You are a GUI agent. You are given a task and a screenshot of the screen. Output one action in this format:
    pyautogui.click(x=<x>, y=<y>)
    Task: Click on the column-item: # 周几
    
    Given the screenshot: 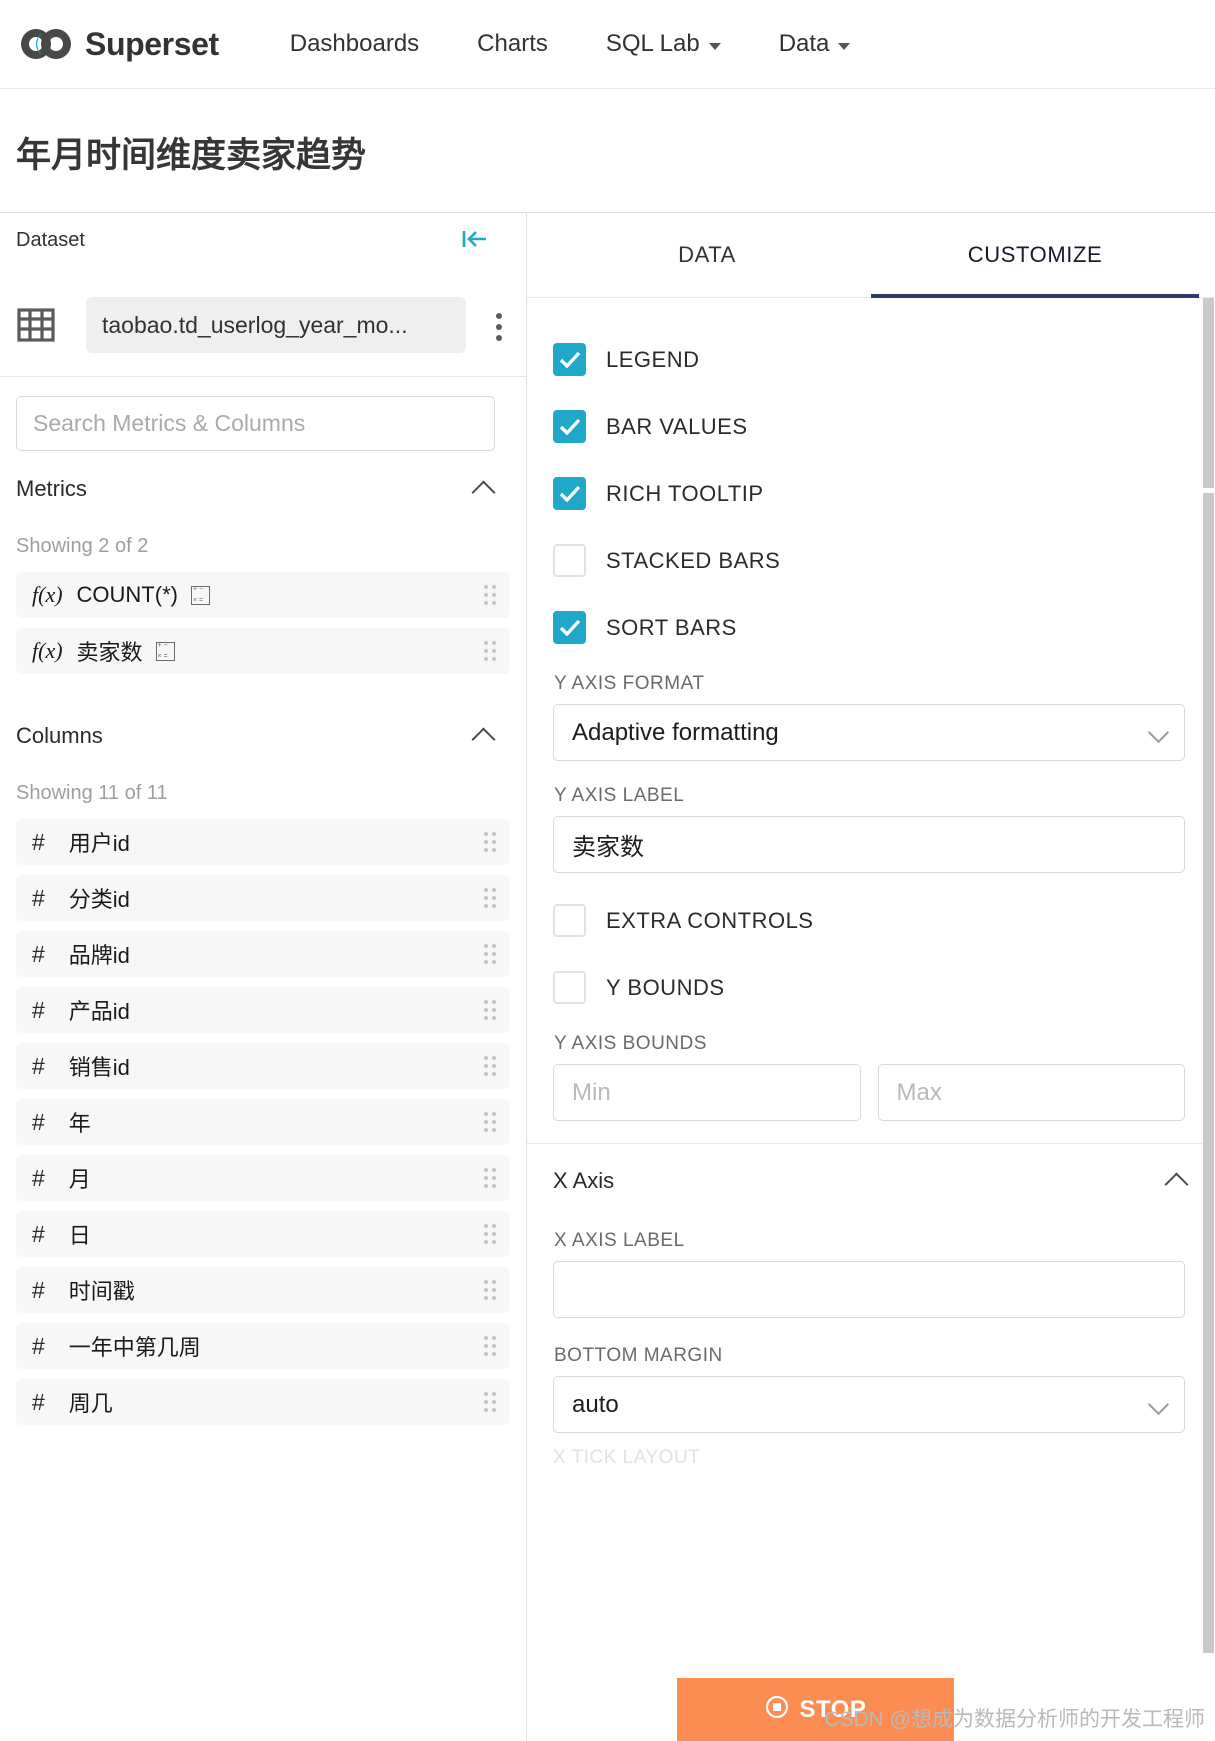 What is the action you would take?
    pyautogui.click(x=263, y=1402)
    